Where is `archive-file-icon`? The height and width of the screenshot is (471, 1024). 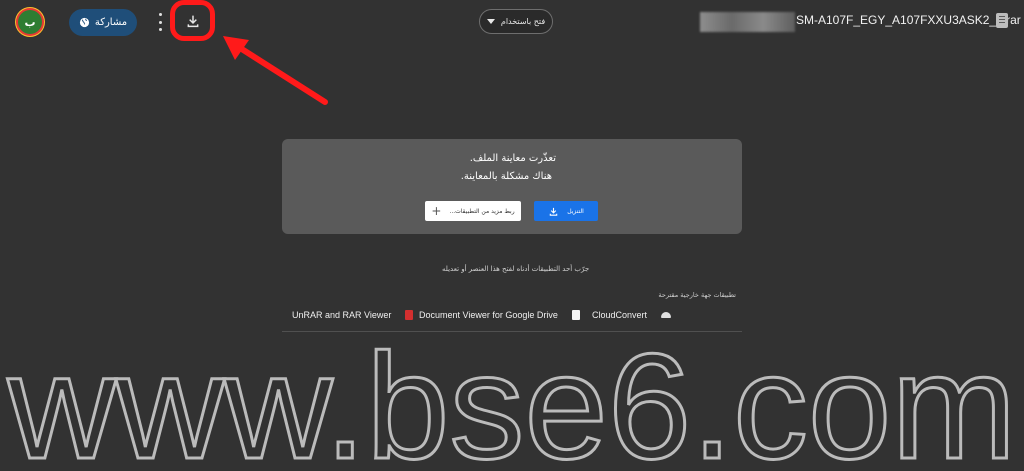
archive-file-icon is located at coordinates (1002, 20).